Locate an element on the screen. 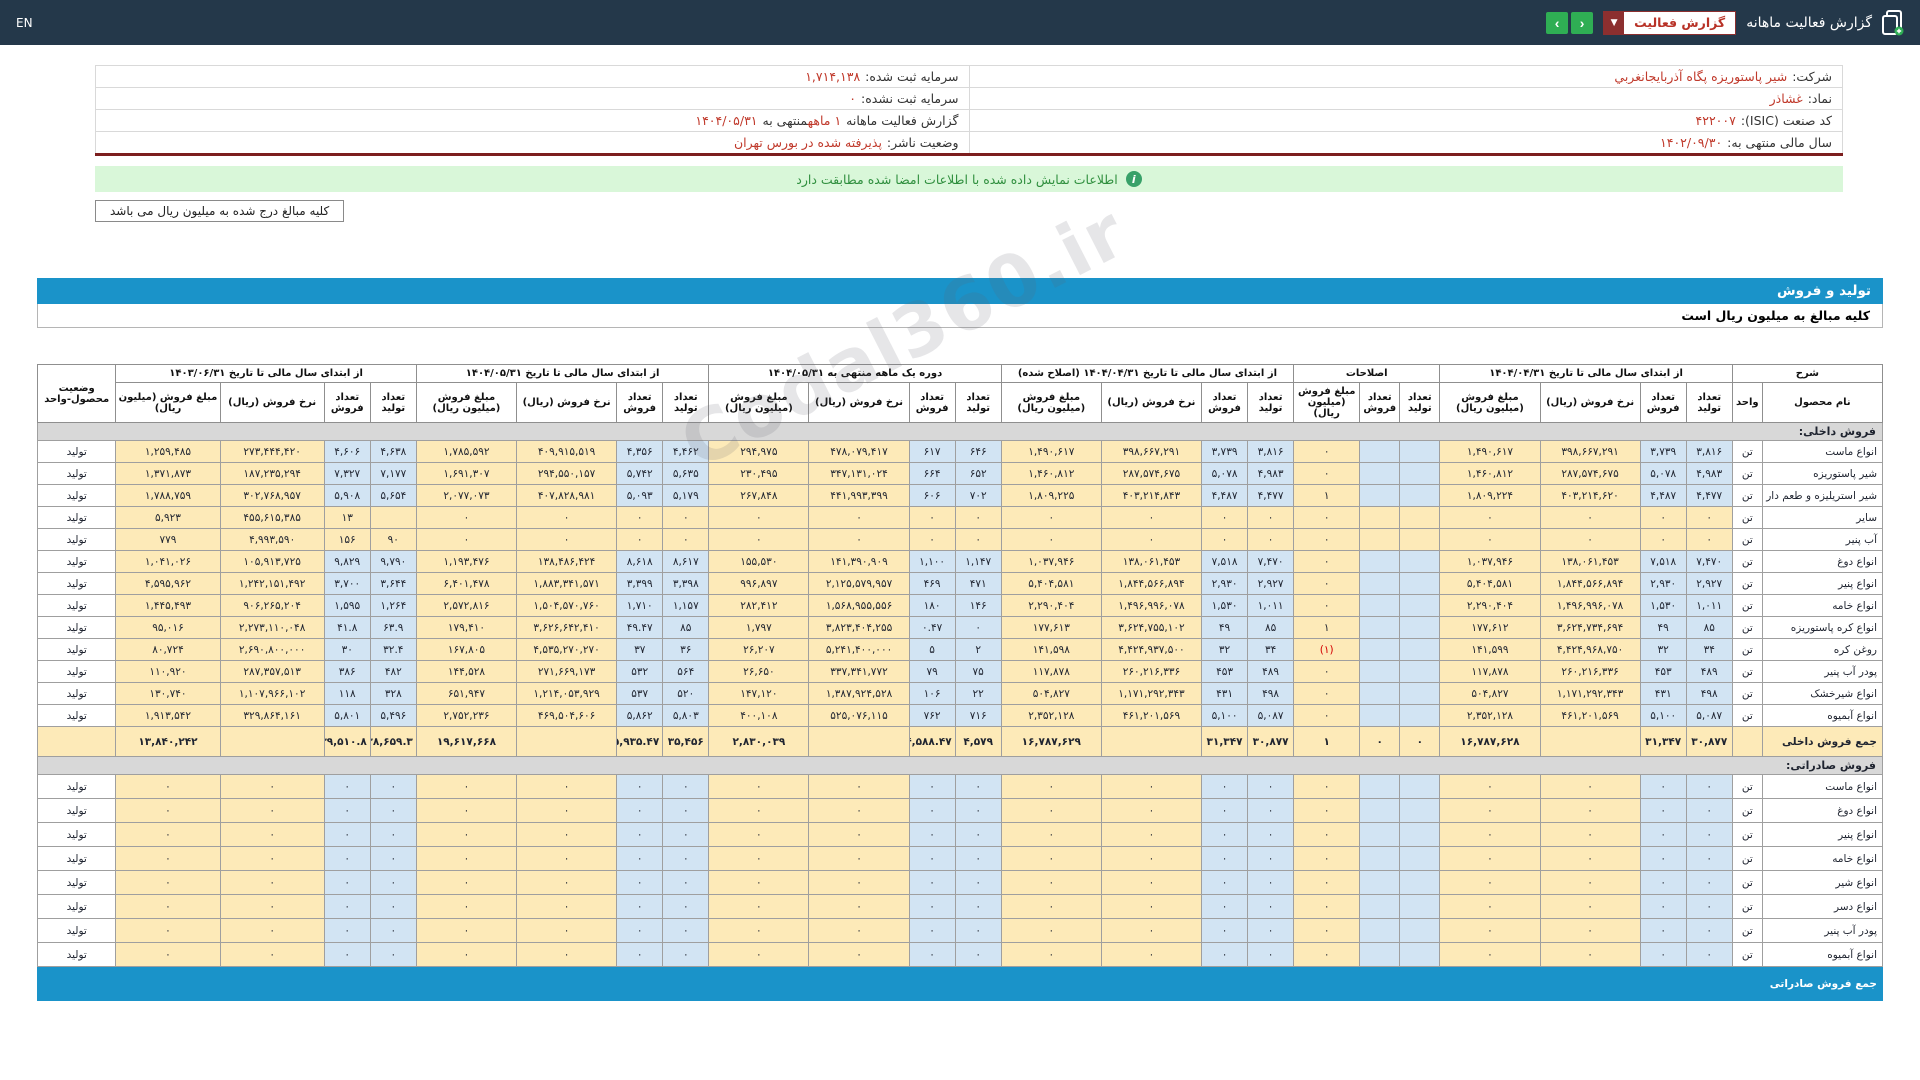 The height and width of the screenshot is (1080, 1920). column-header: نرخ فروش (ریال) is located at coordinates (859, 402).